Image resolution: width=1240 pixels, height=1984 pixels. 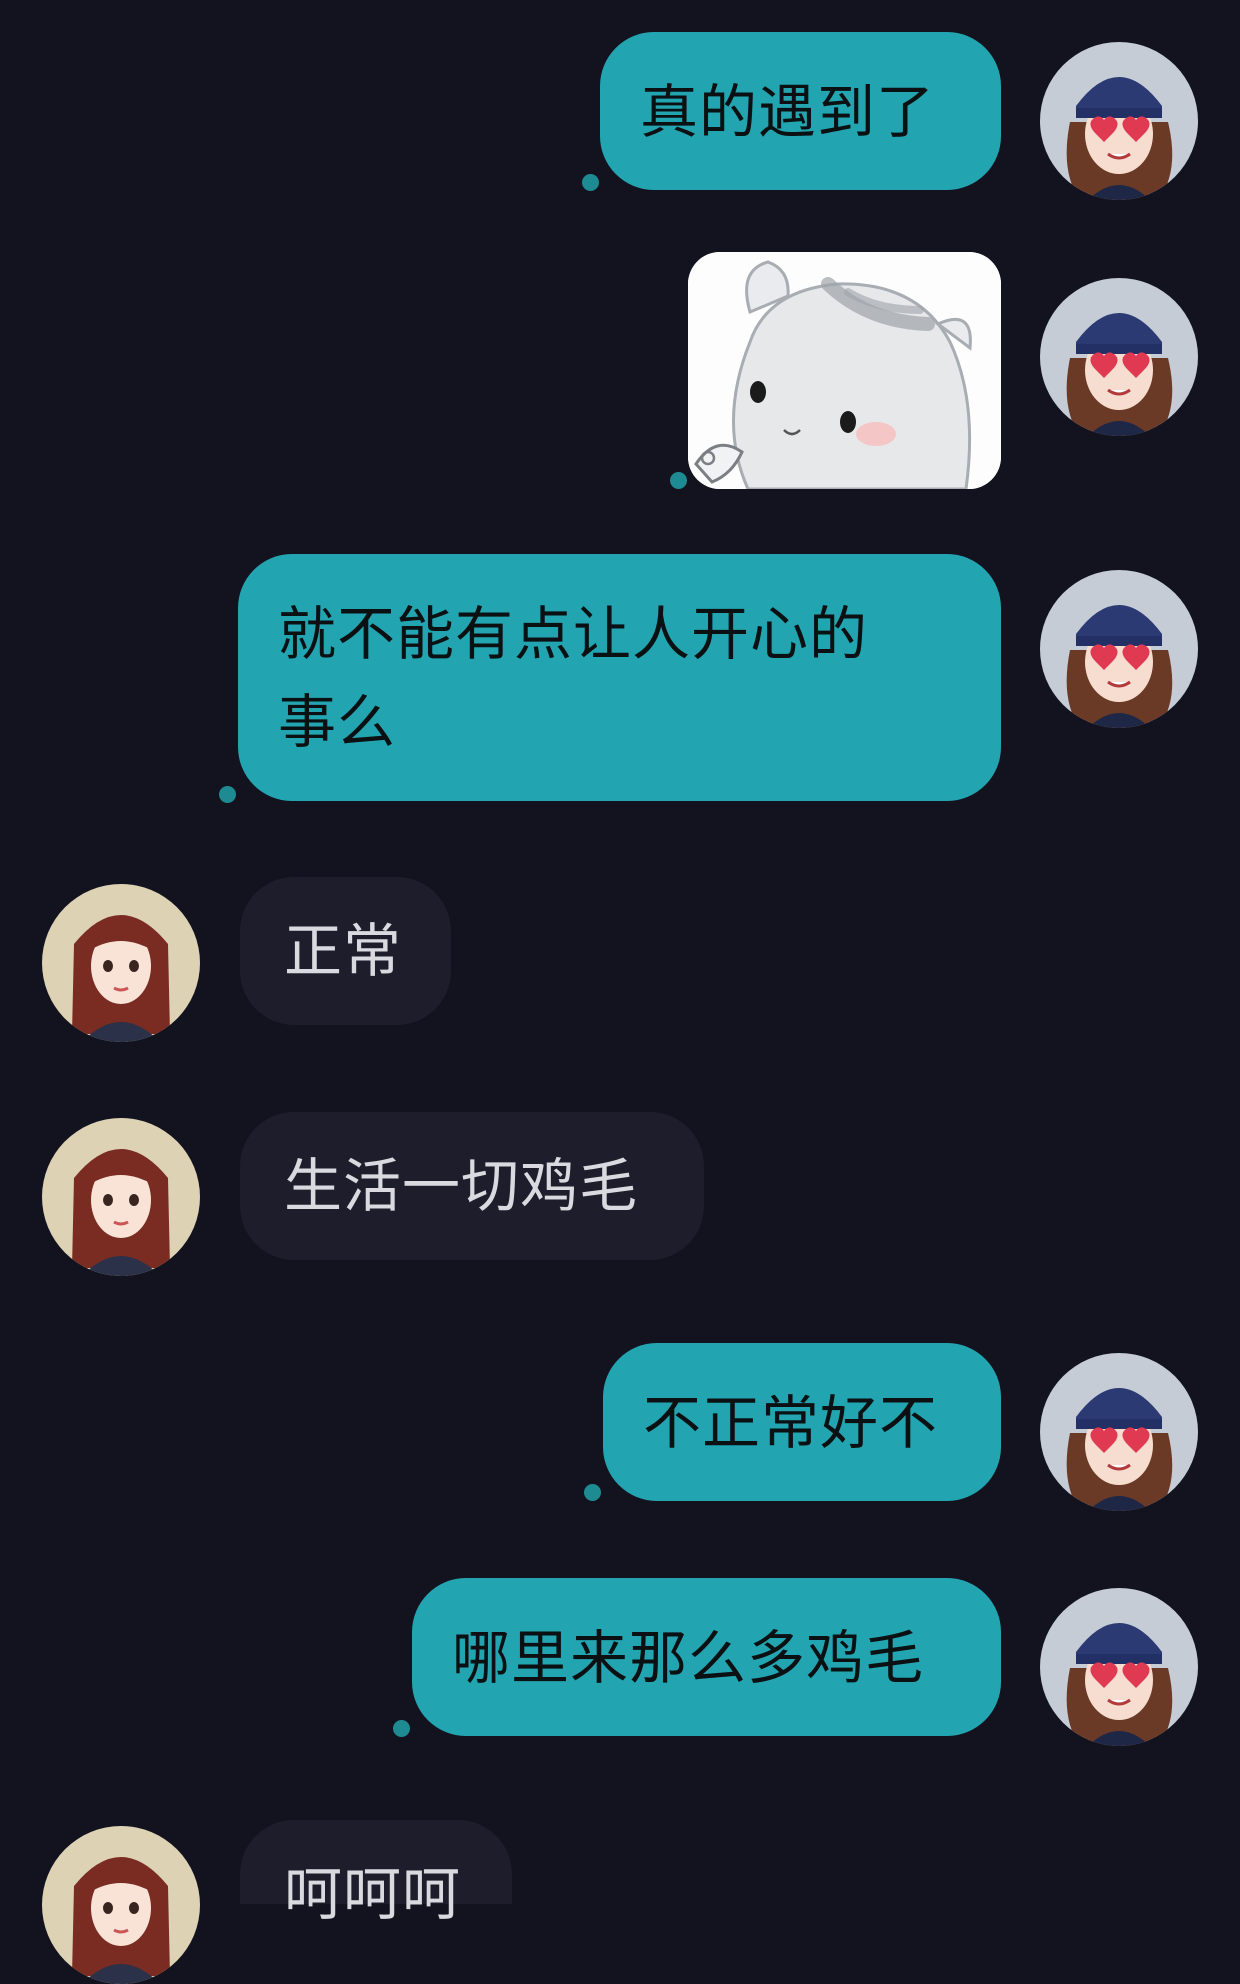 I want to click on message-bubble-incoming: 呵呵呵, so click(x=376, y=1874).